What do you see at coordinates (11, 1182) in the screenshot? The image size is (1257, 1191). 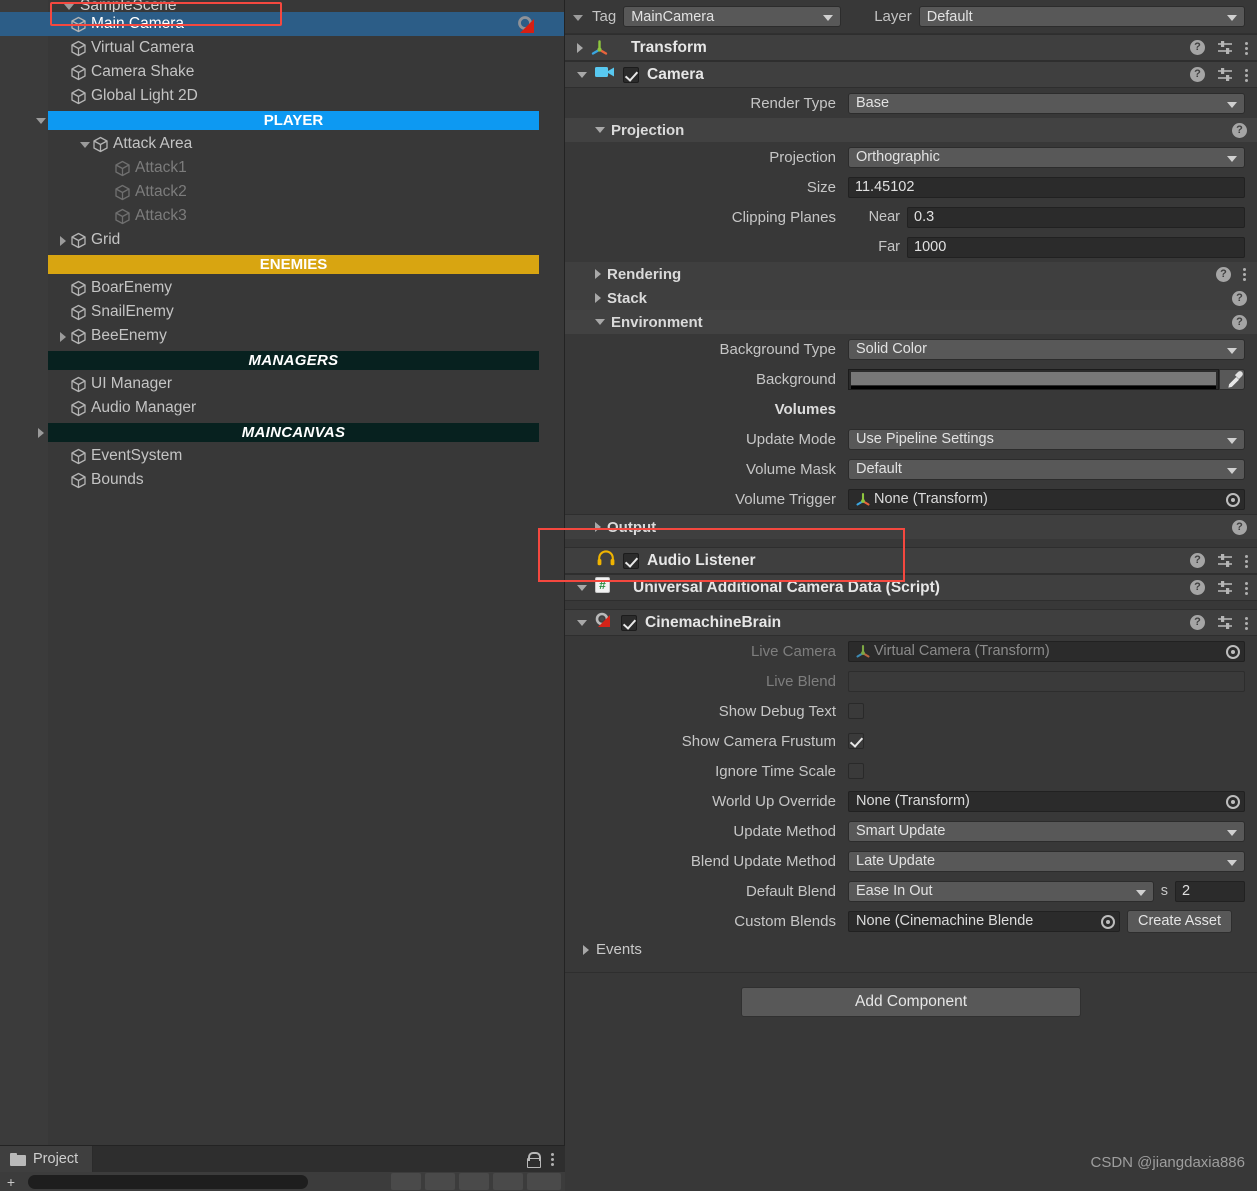 I see `add-asset-icon: +` at bounding box center [11, 1182].